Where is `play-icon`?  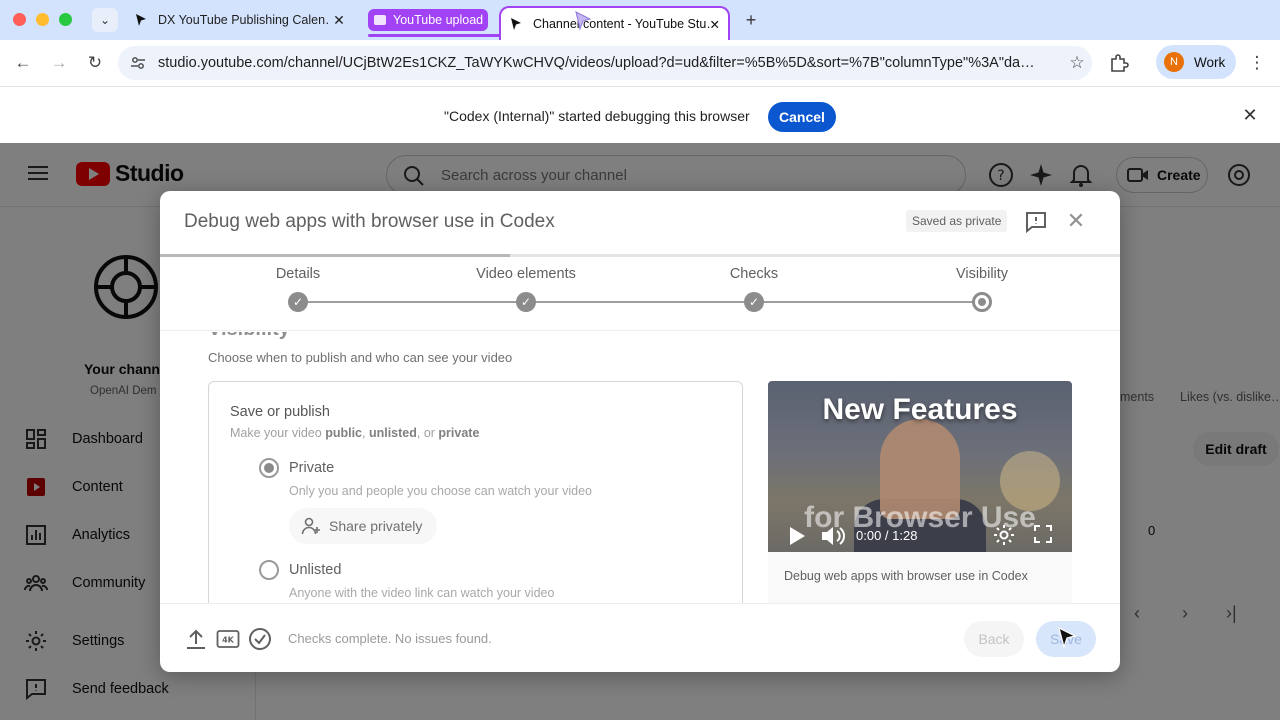
play-icon is located at coordinates (797, 536).